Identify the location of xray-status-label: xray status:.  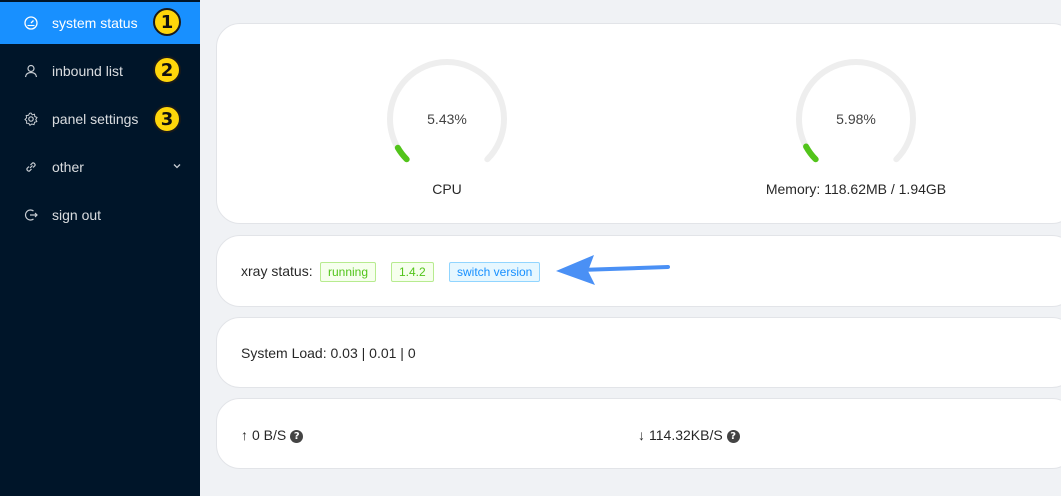
(277, 271).